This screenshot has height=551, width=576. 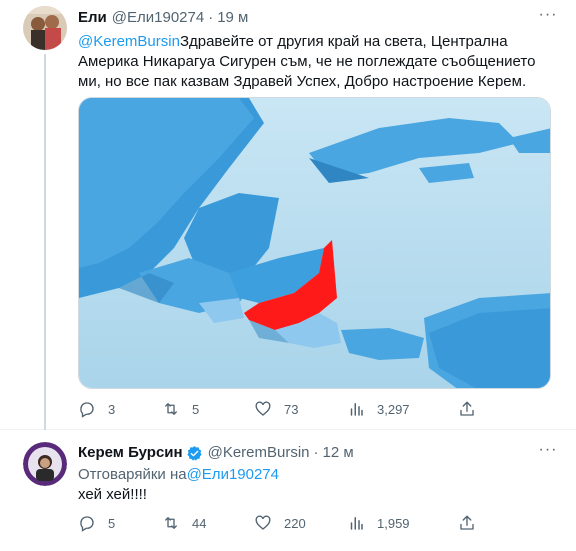 I want to click on like-count: 73, so click(x=291, y=409).